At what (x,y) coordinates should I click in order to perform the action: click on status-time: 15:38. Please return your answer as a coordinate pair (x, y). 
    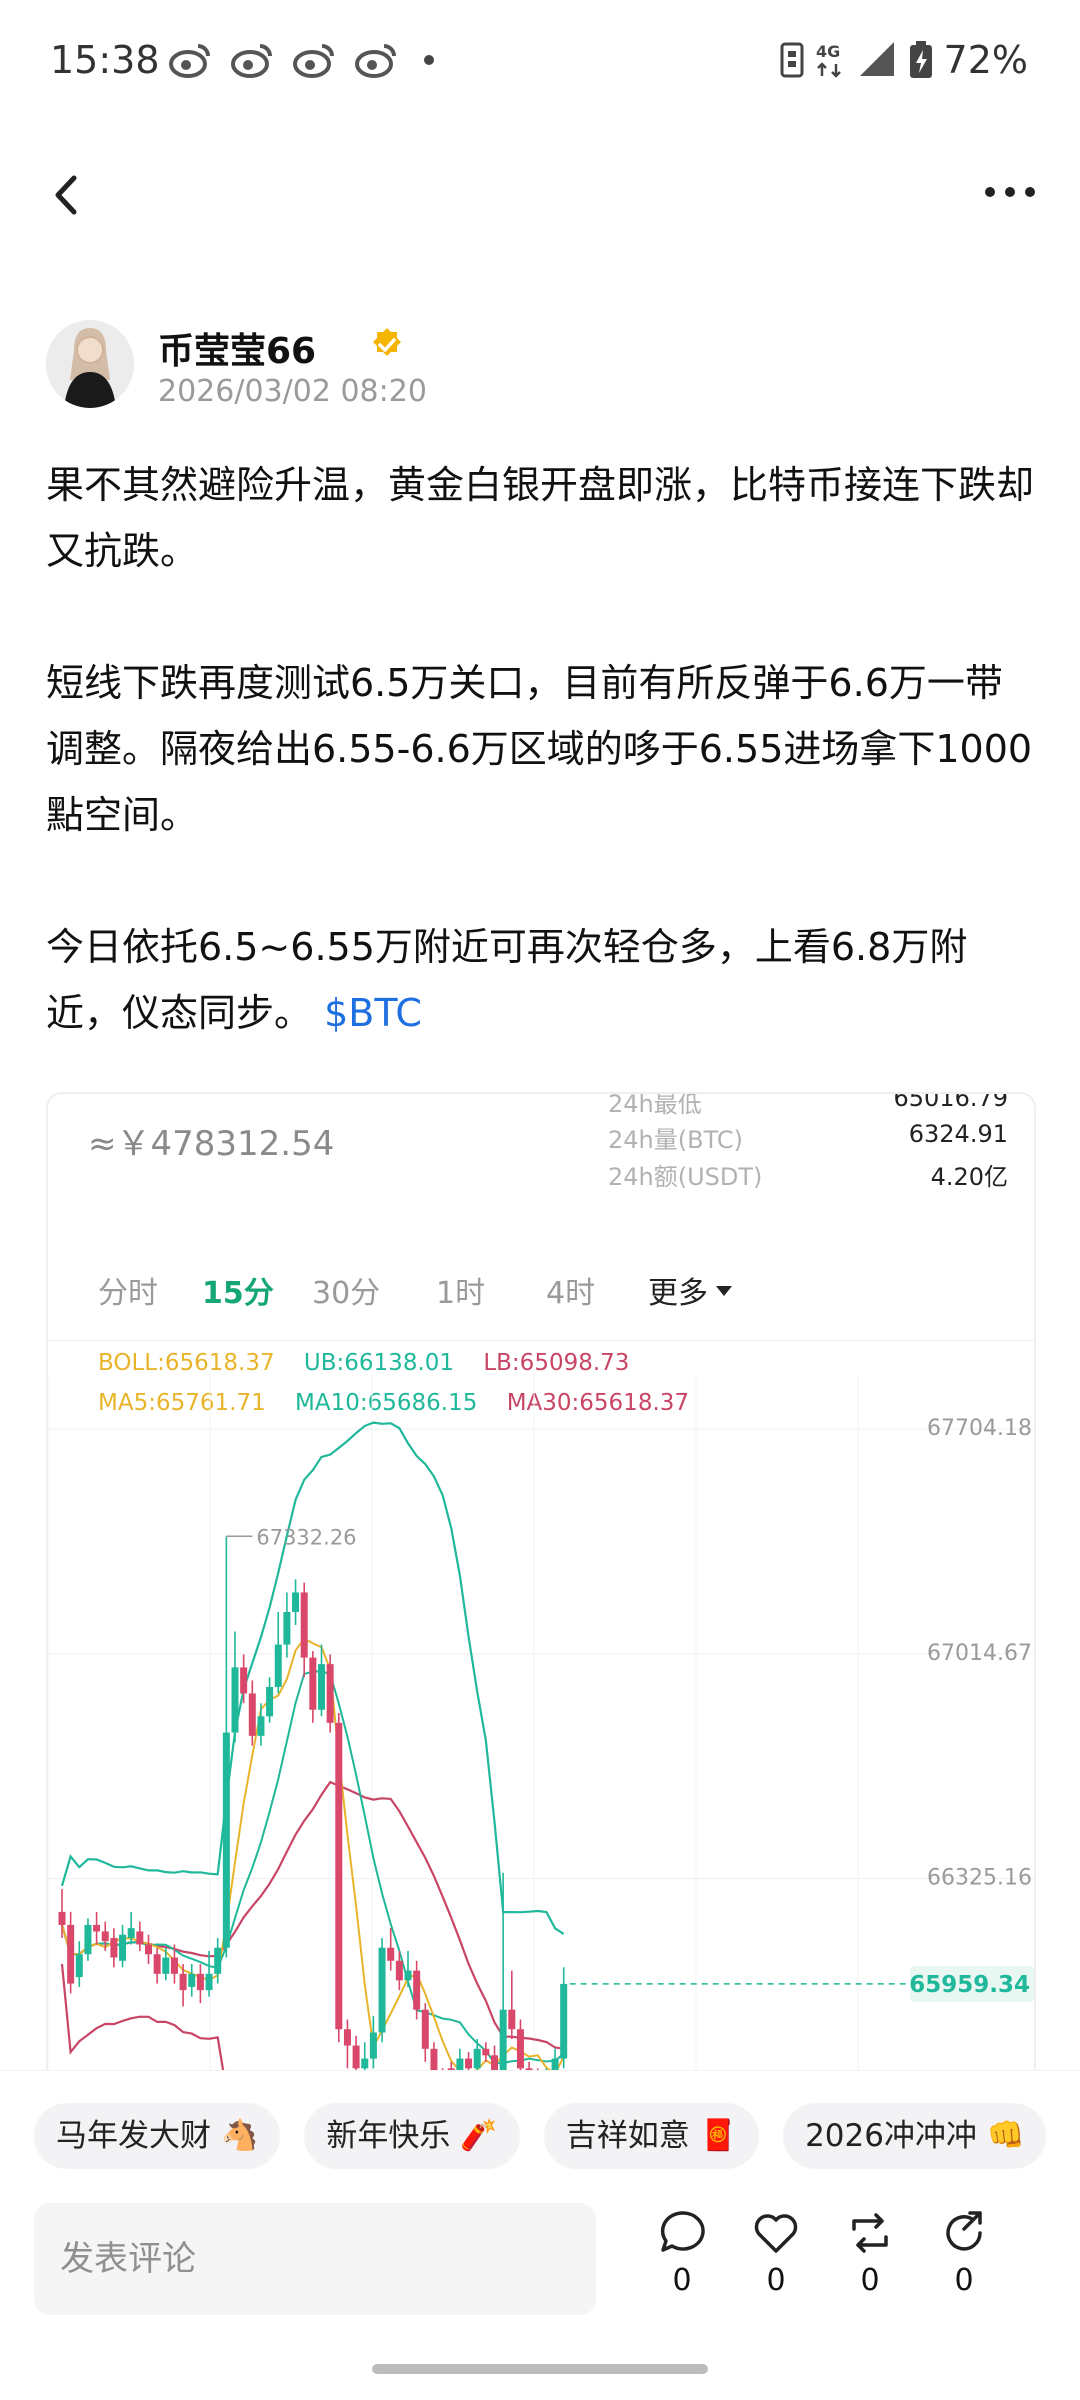
    Looking at the image, I should click on (105, 60).